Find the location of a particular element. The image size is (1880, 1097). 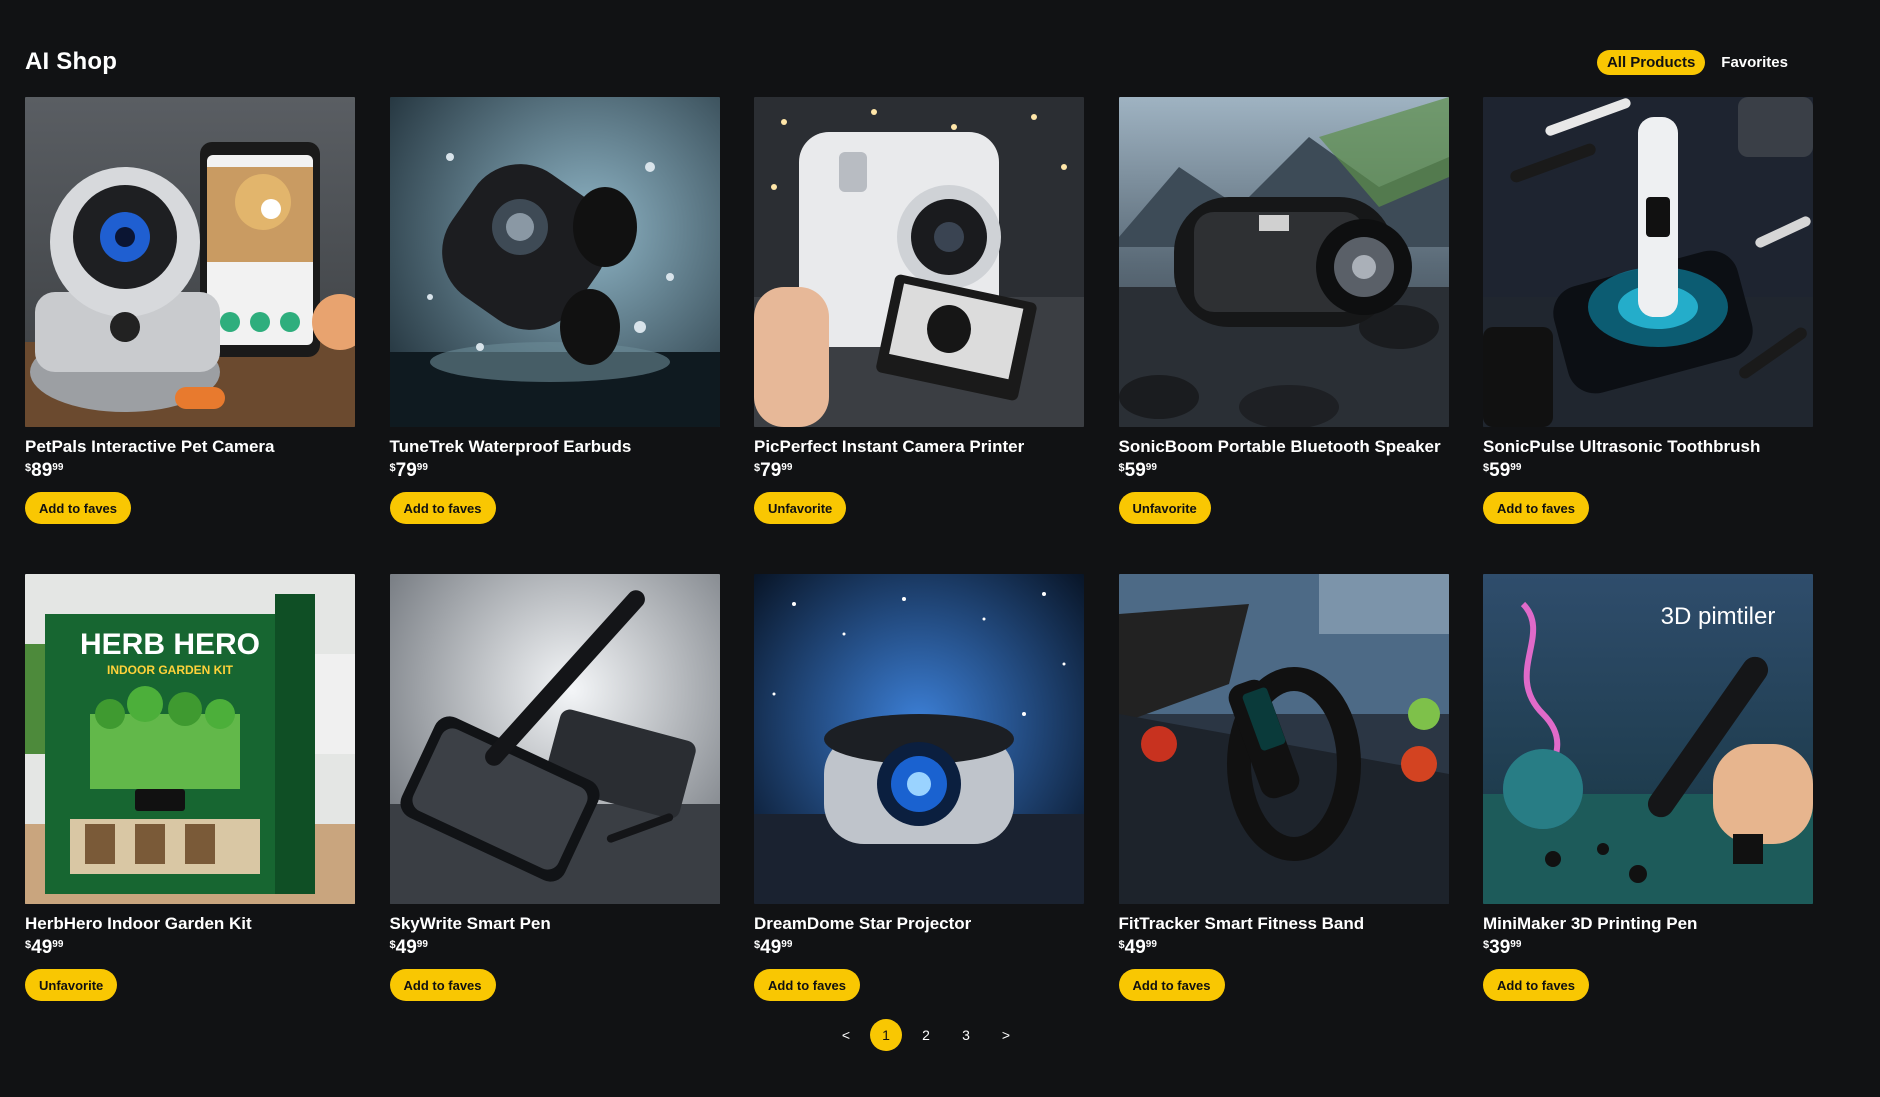

product-image-smart-pen is located at coordinates (554, 739).